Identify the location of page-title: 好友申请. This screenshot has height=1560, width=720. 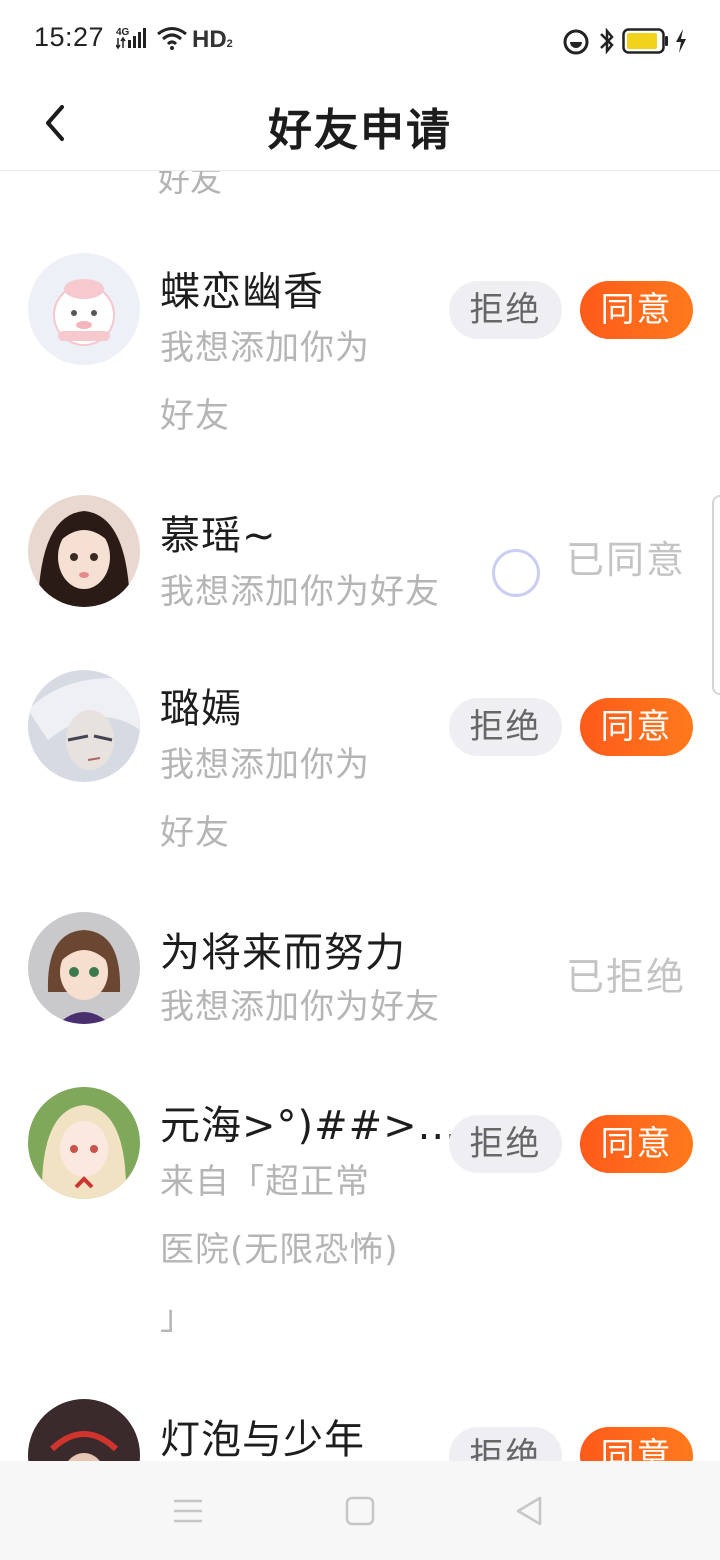
(360, 130).